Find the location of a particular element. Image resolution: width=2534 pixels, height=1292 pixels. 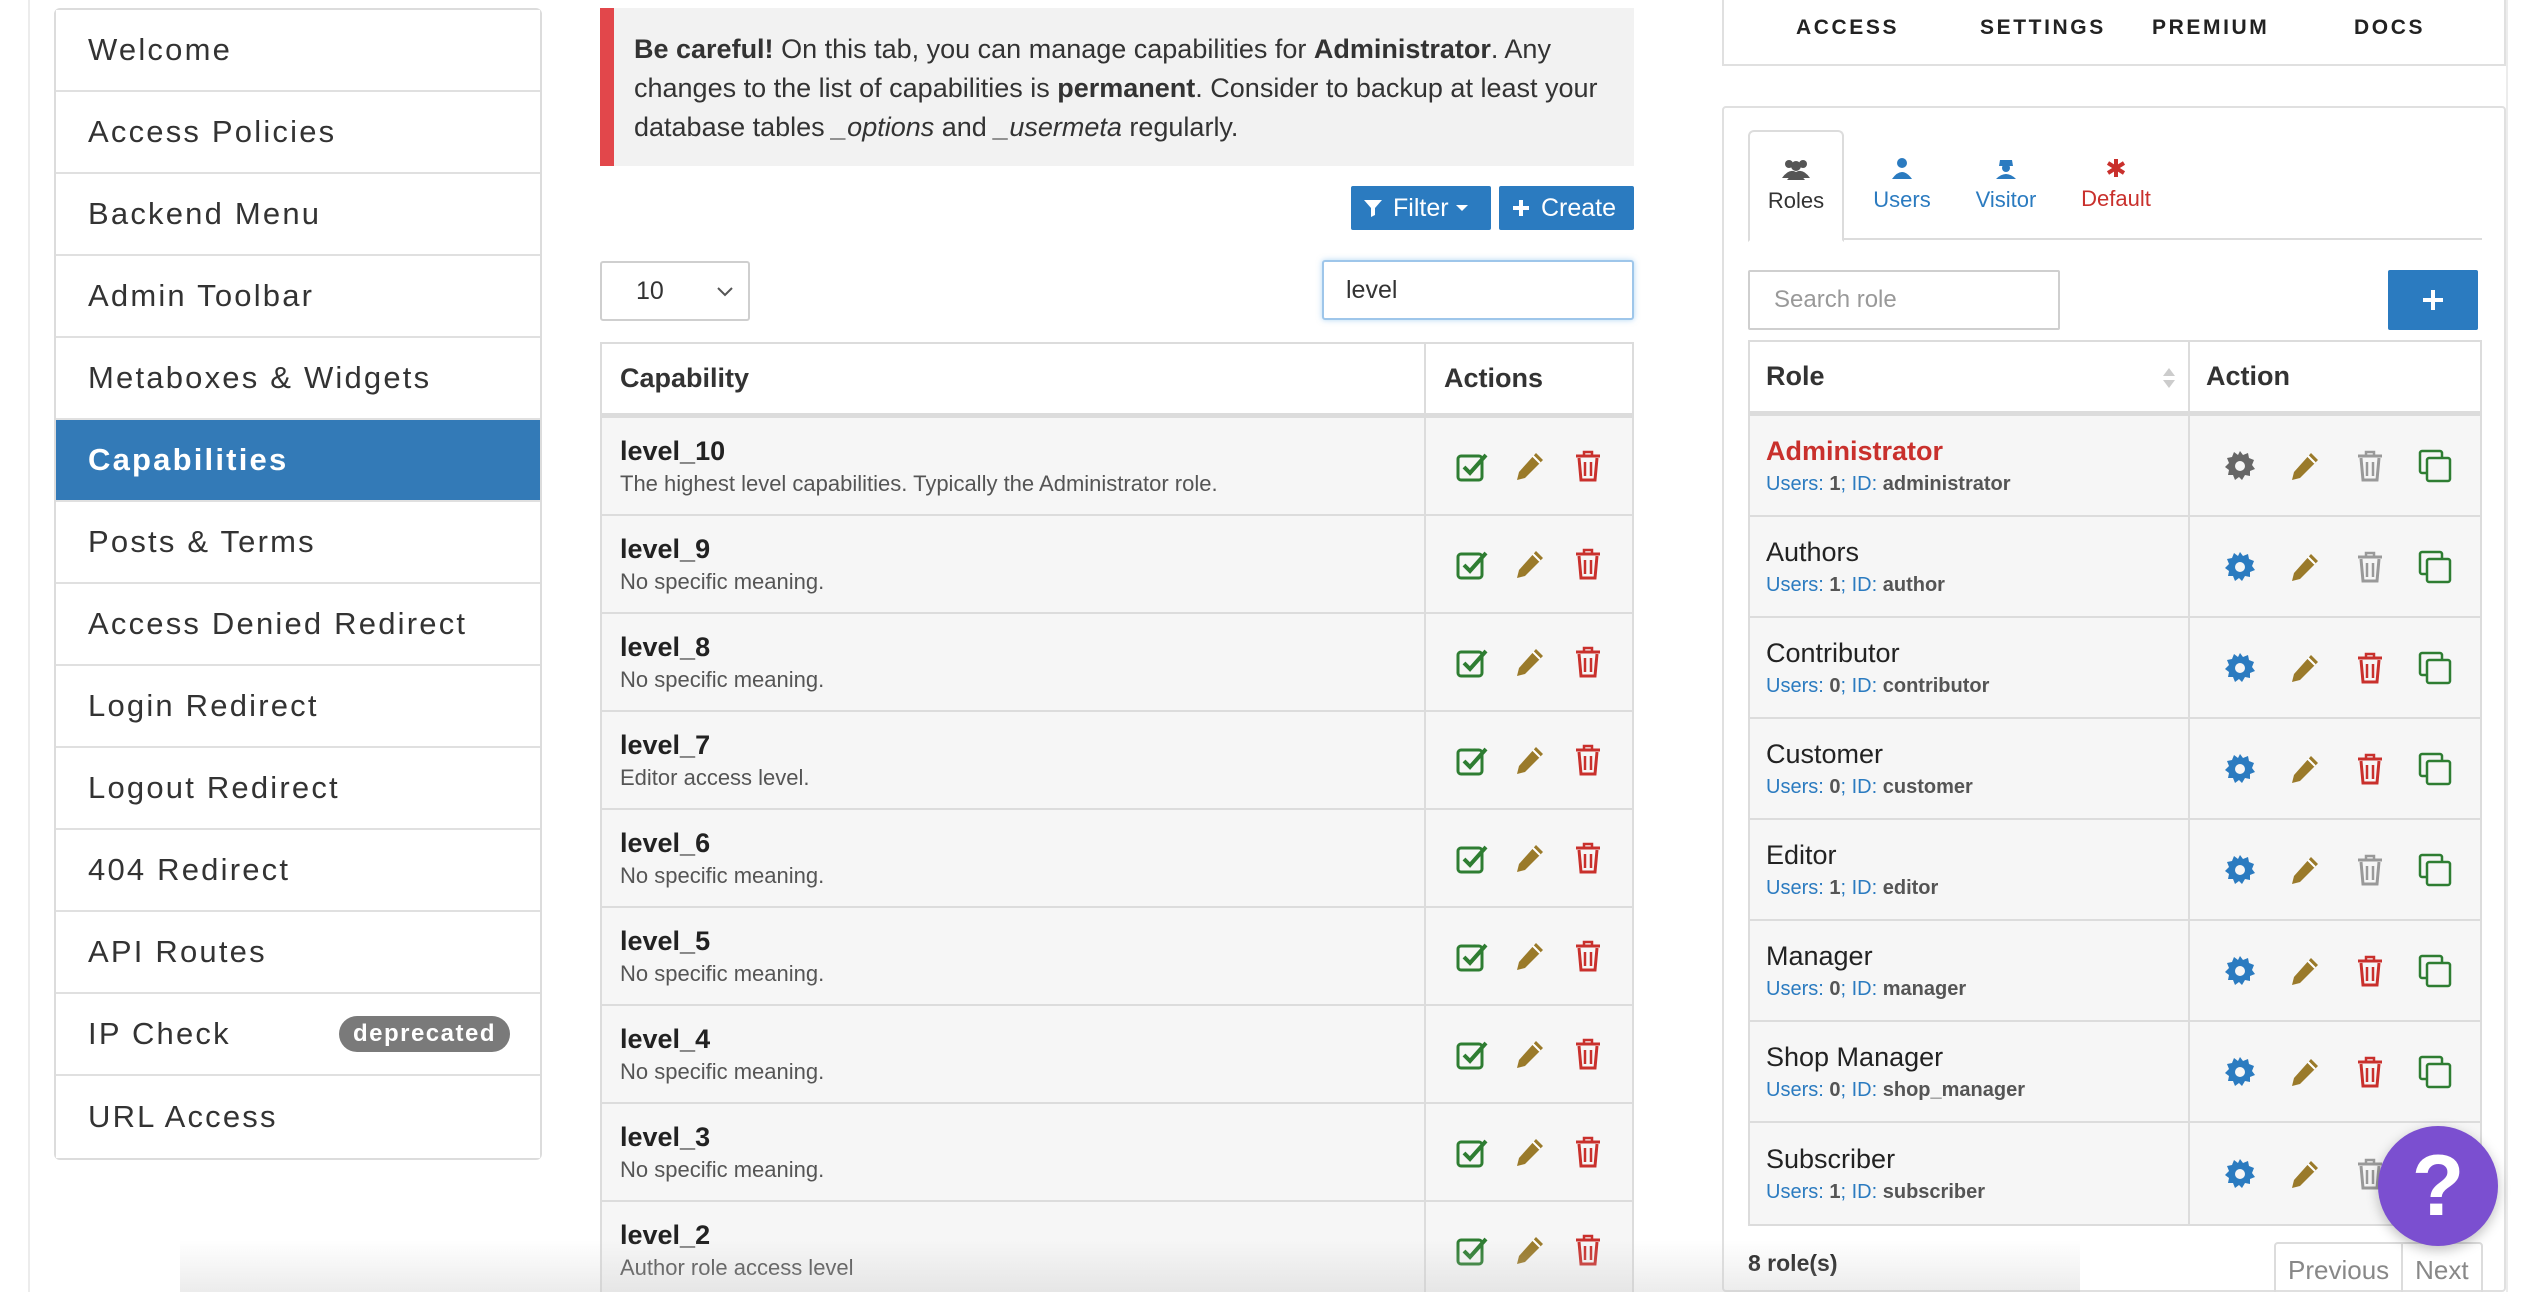

menu-item-404-redirect: 404 Redirect is located at coordinates (298, 871).